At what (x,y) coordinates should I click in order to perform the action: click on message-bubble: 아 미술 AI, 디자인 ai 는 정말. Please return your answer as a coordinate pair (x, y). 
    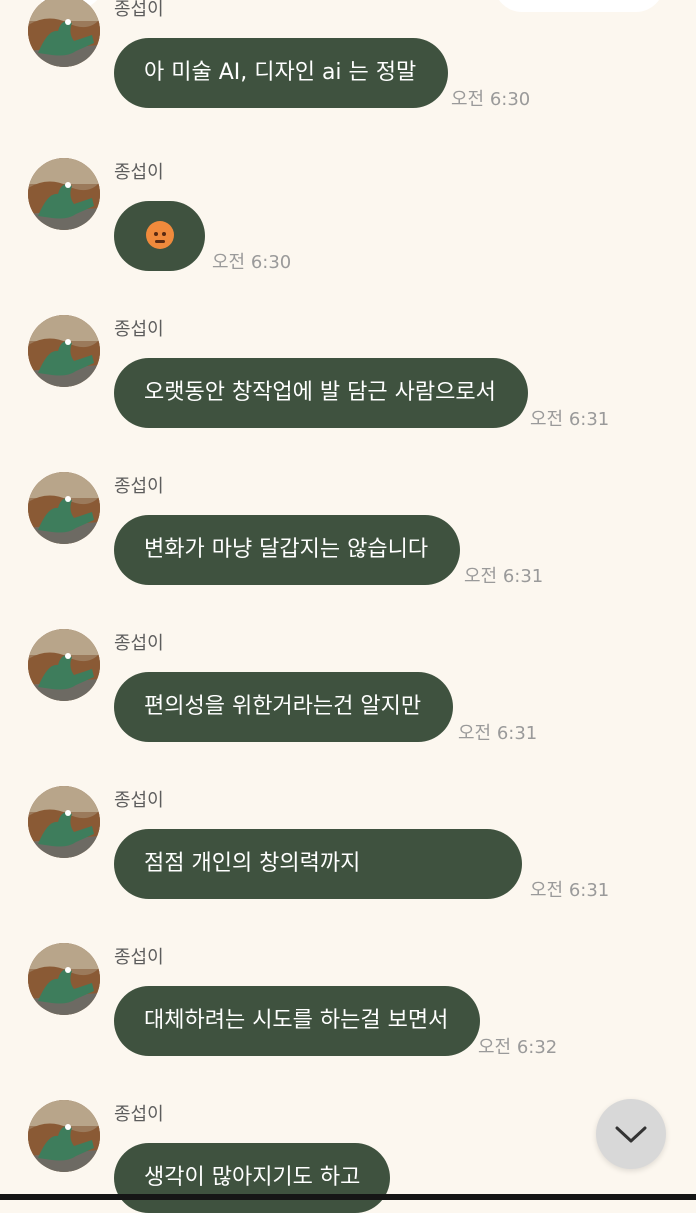
    Looking at the image, I should click on (281, 73).